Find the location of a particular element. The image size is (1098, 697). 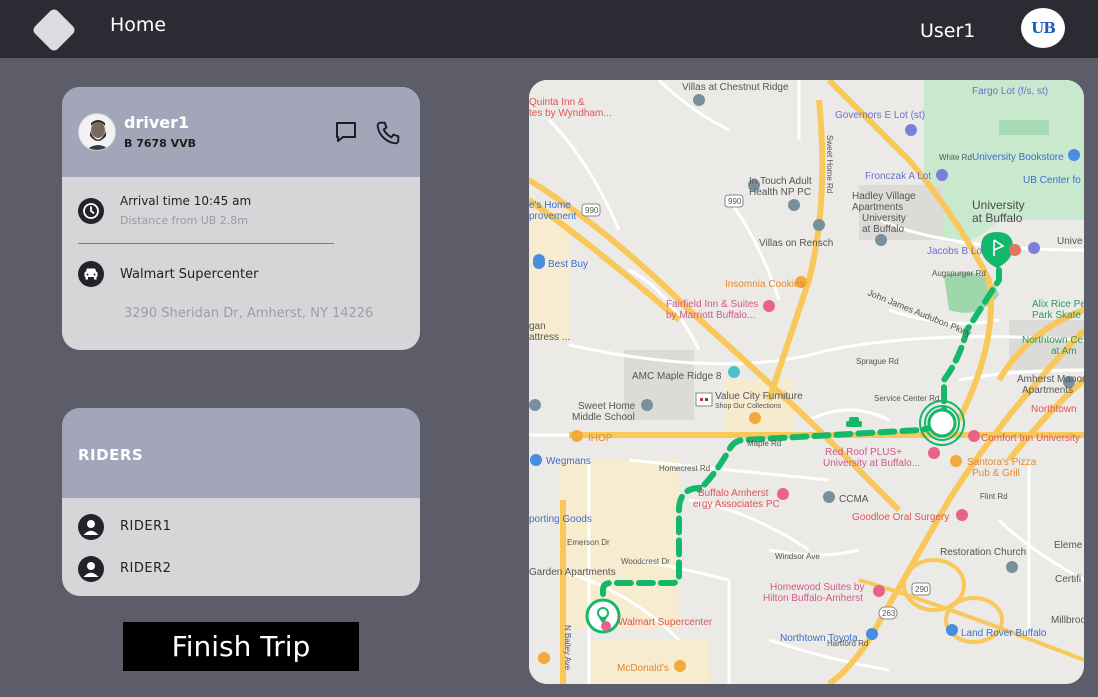

map-label: CCMA is located at coordinates (854, 499).